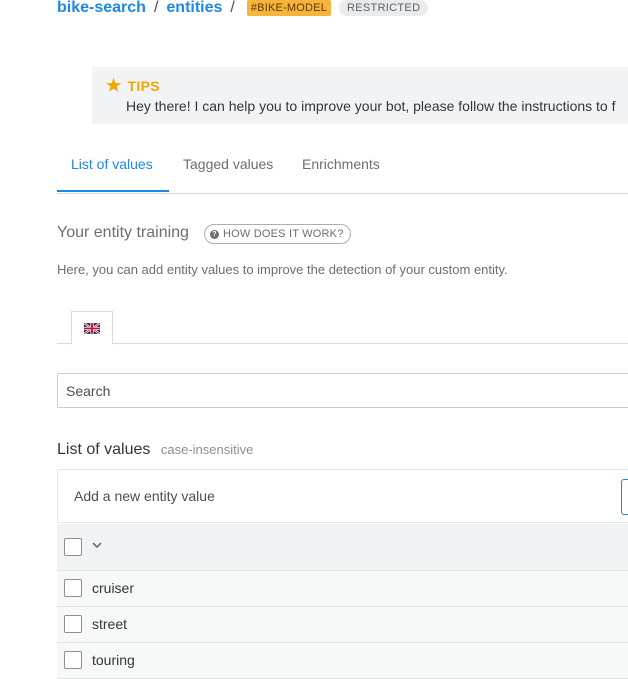 Image resolution: width=628 pixels, height=679 pixels. What do you see at coordinates (334, 496) in the screenshot?
I see `add-entity-value-input` at bounding box center [334, 496].